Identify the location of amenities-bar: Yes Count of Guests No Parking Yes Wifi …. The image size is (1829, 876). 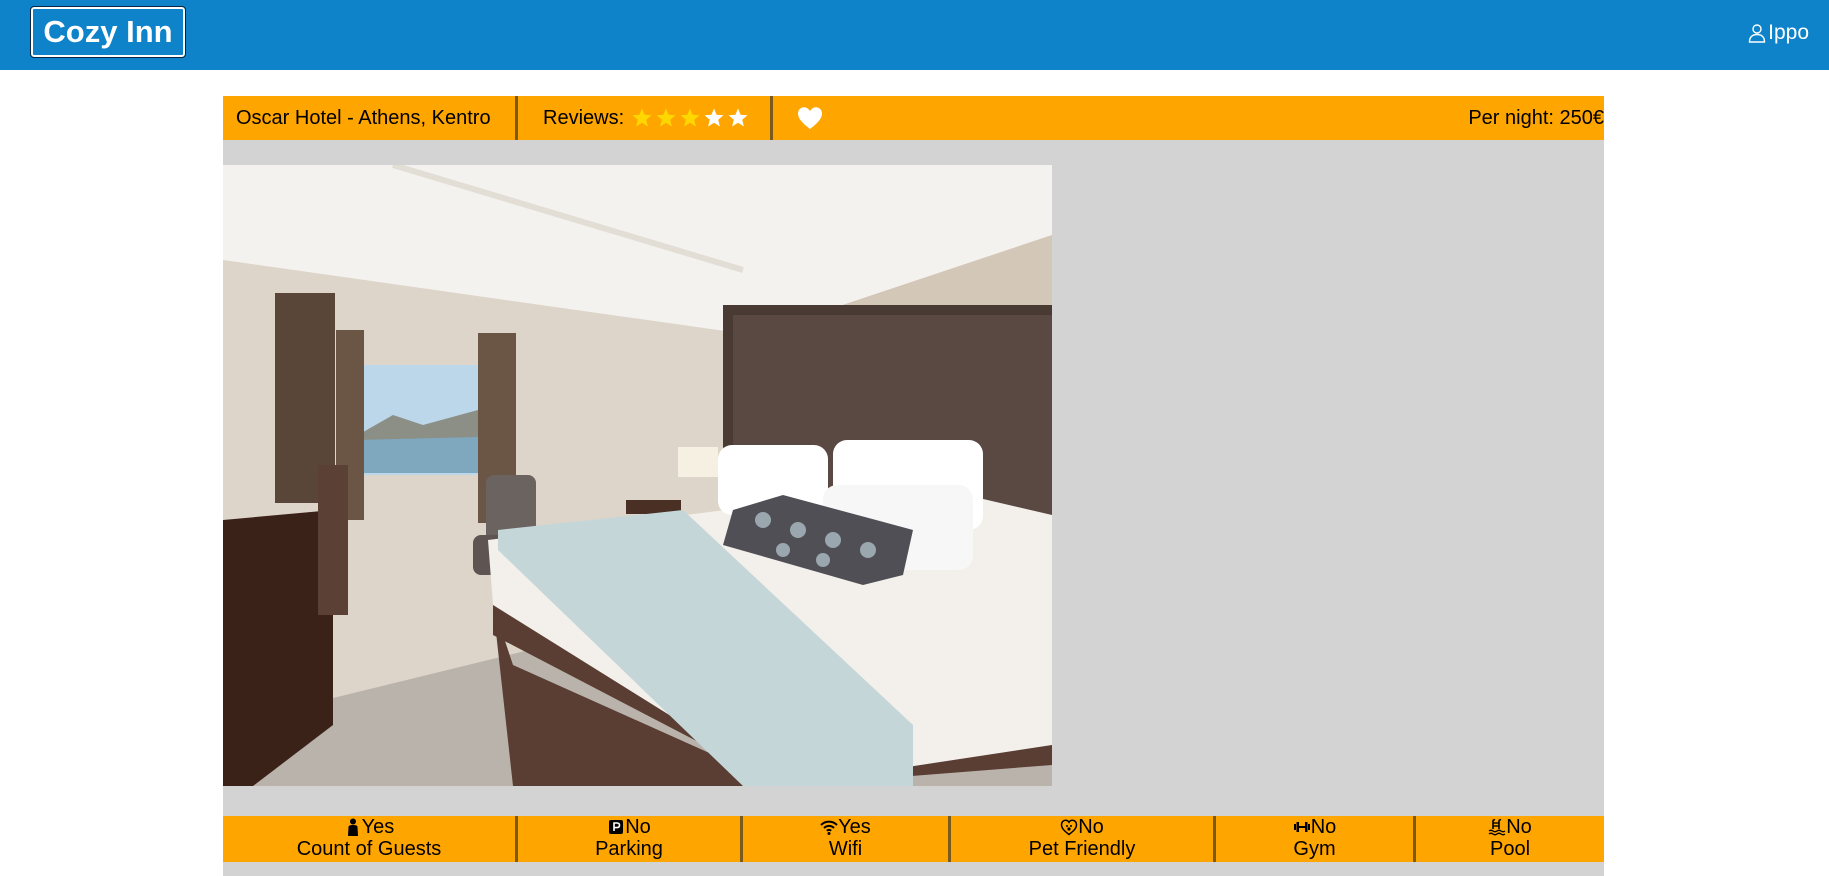
(913, 839).